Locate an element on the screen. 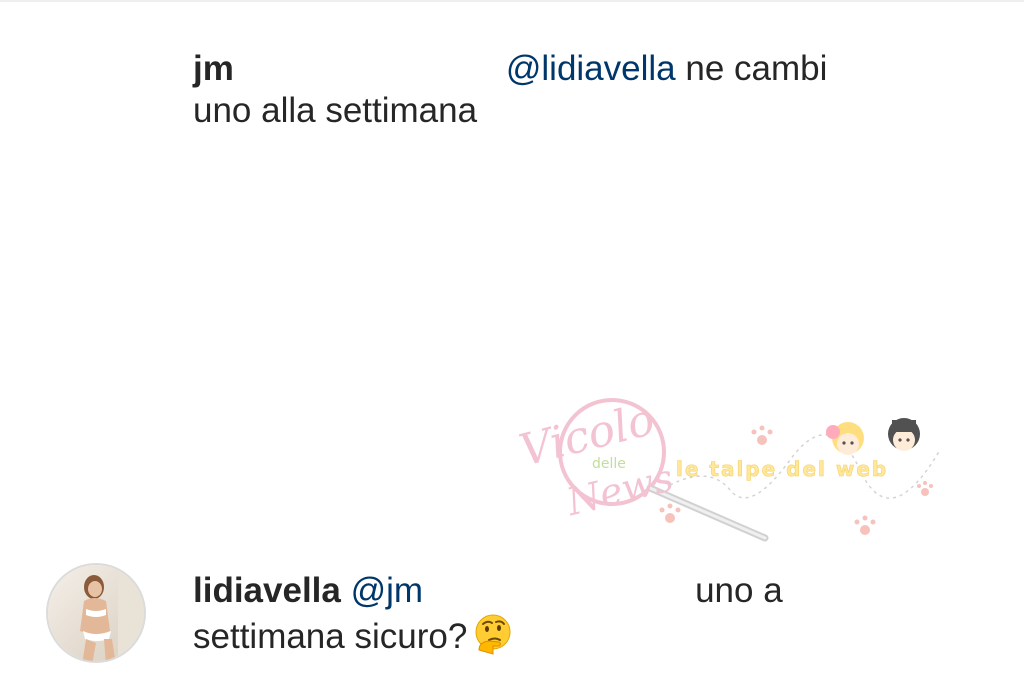 This screenshot has height=681, width=1024. watermark-logo: Vicolo delle News le talpe del web is located at coordinates (728, 468).